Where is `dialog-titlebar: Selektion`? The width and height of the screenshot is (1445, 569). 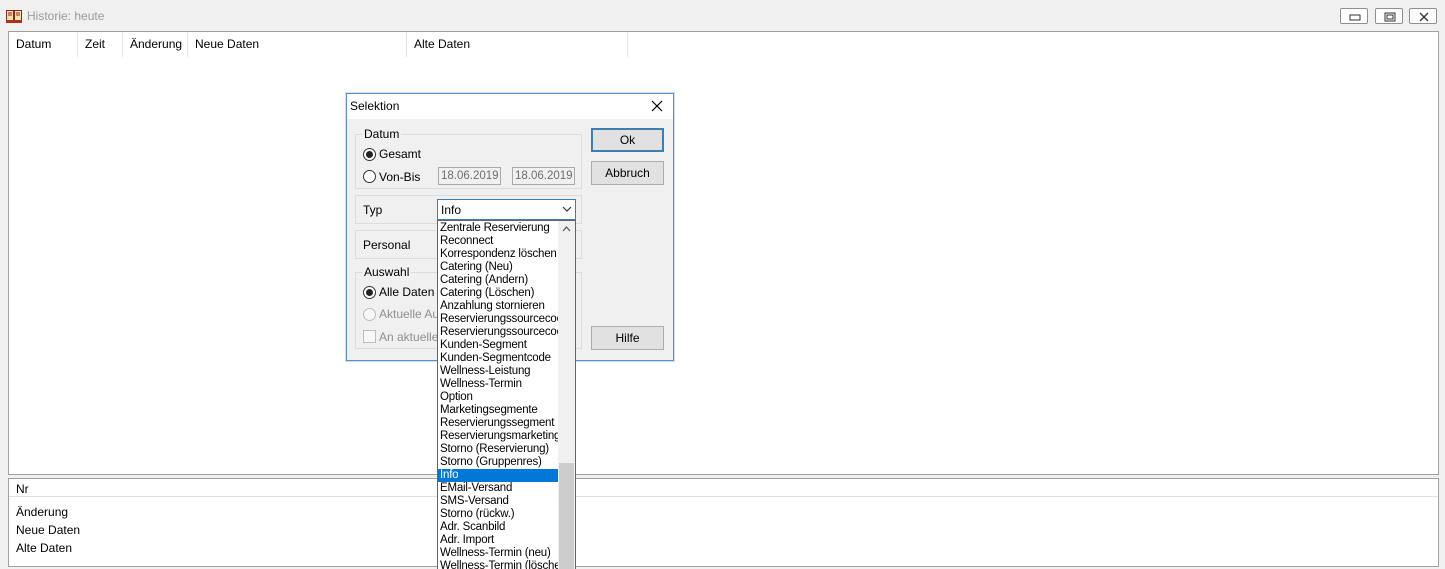 dialog-titlebar: Selektion is located at coordinates (510, 106).